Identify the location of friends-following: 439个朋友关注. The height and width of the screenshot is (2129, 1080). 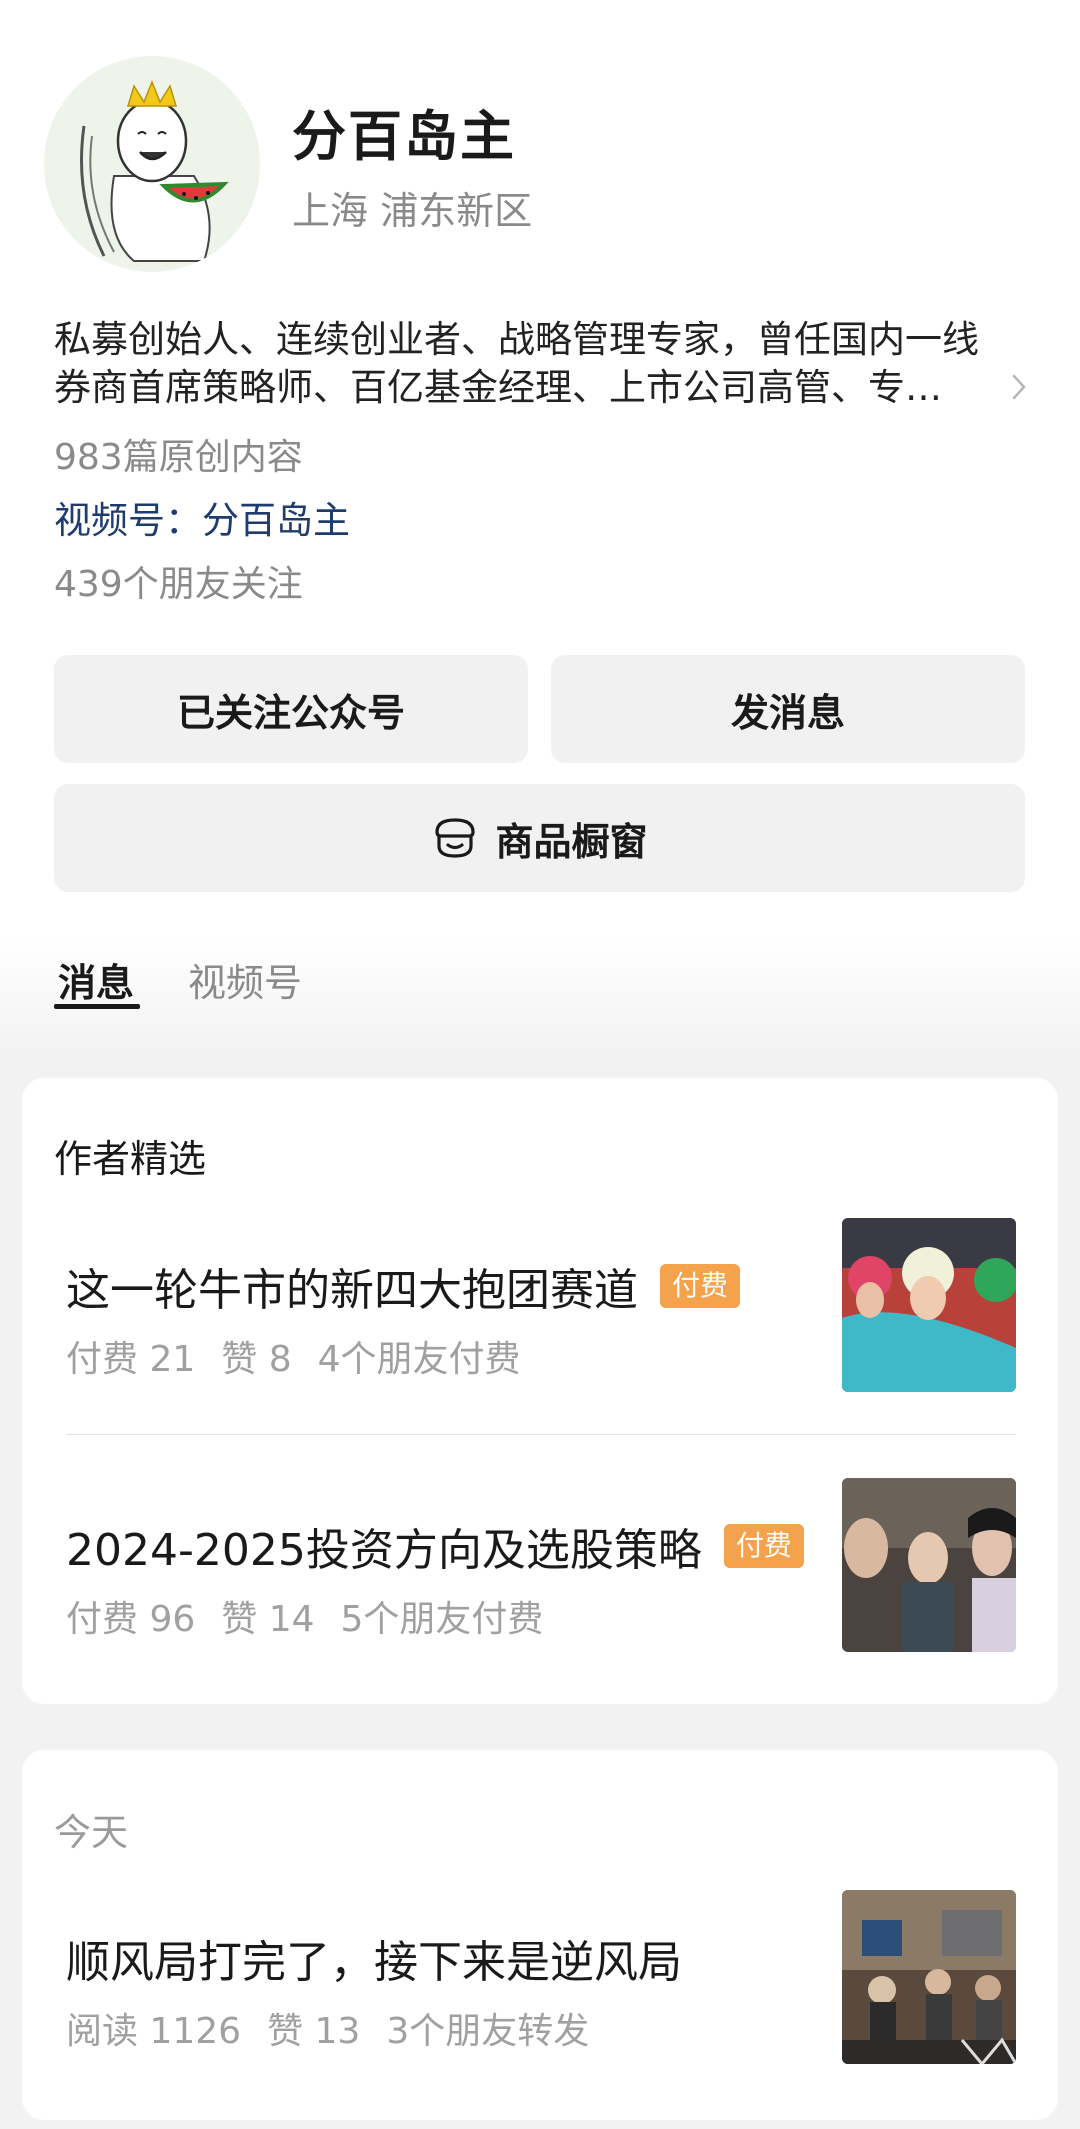
(178, 584).